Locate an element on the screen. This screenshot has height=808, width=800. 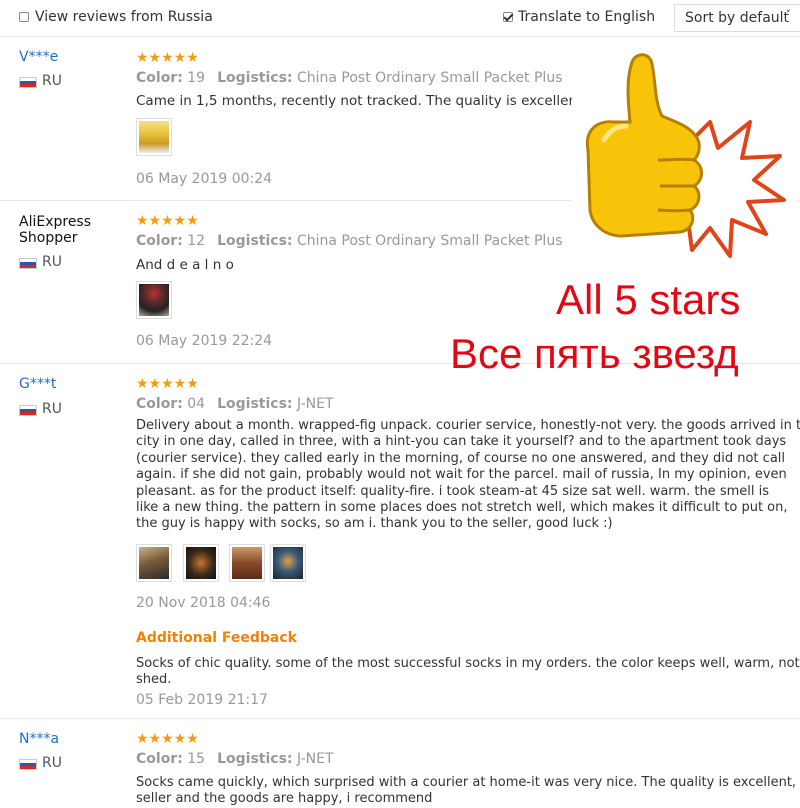
sort-label: Sort by default is located at coordinates (737, 18).